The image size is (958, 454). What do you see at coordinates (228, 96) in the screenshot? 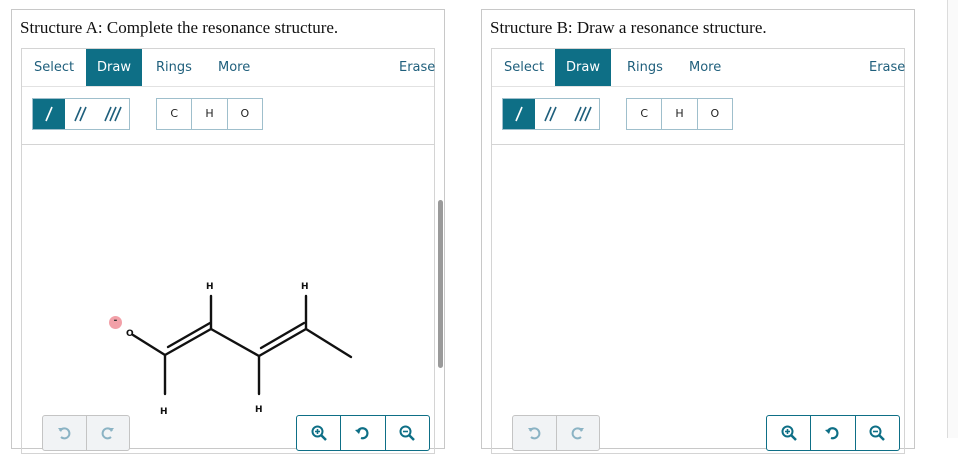
I see `toolbar-a: Select Draw Rings More Erase C H O` at bounding box center [228, 96].